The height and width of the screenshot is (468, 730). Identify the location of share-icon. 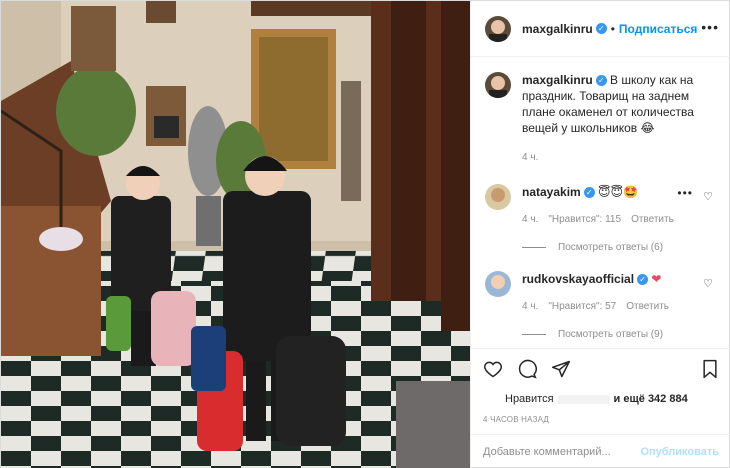
(561, 371).